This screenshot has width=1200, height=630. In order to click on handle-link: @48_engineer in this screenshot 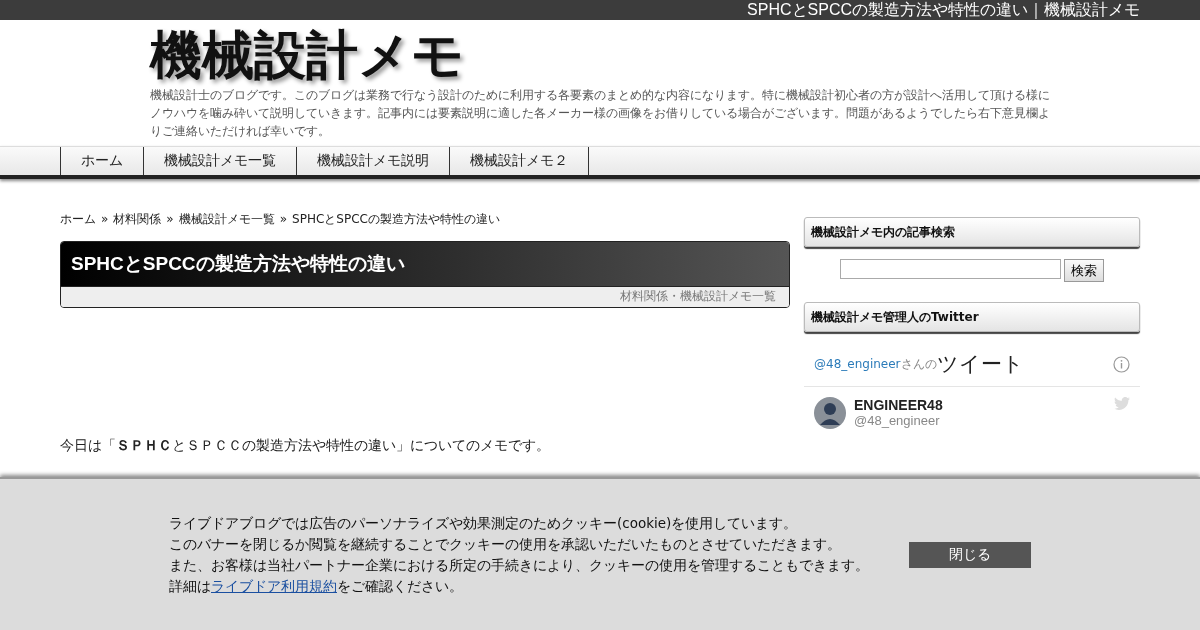, I will do `click(857, 364)`.